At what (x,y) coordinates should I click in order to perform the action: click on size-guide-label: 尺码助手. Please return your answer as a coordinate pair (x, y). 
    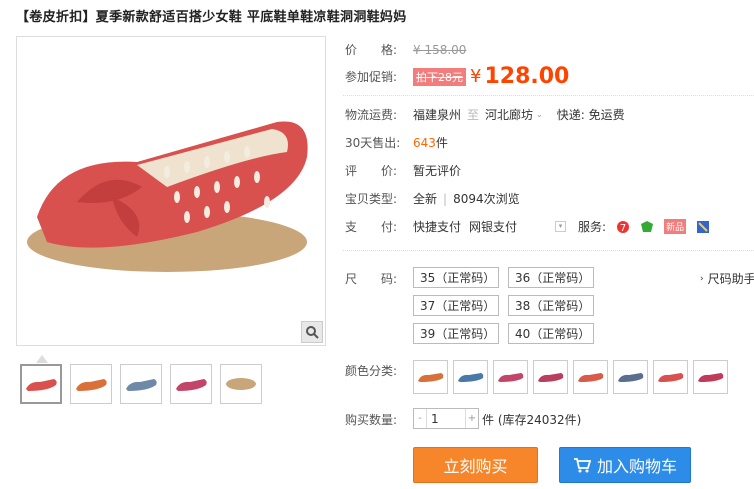
    Looking at the image, I should click on (730, 279).